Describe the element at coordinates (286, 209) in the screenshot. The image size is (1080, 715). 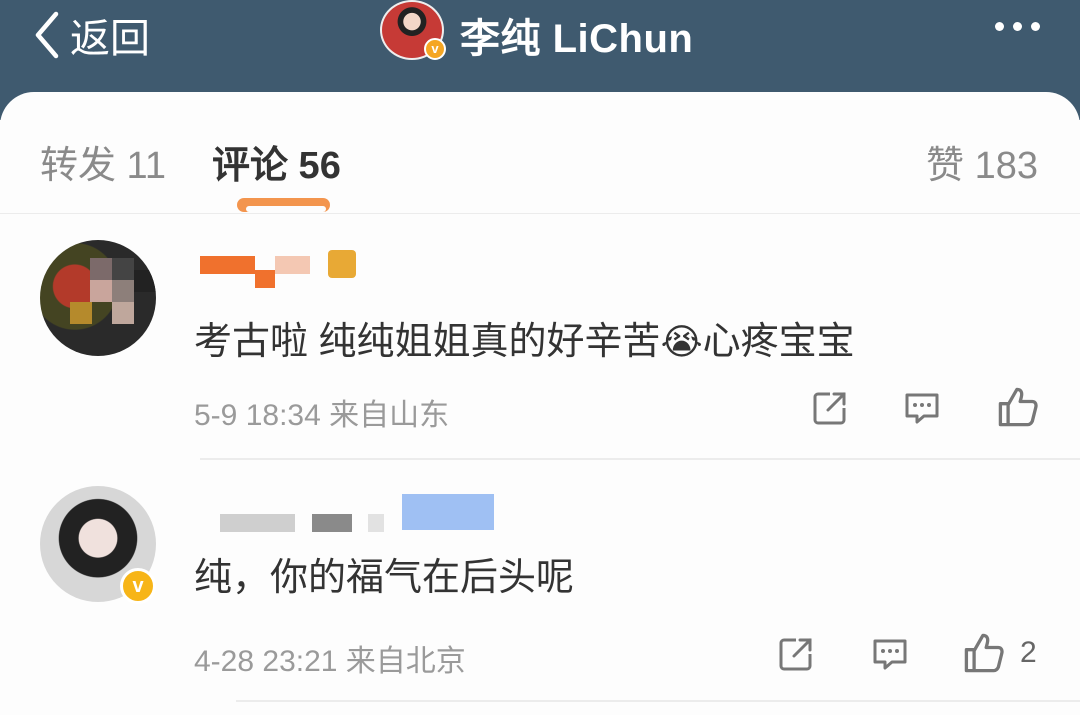
I see `indicator-gap` at that location.